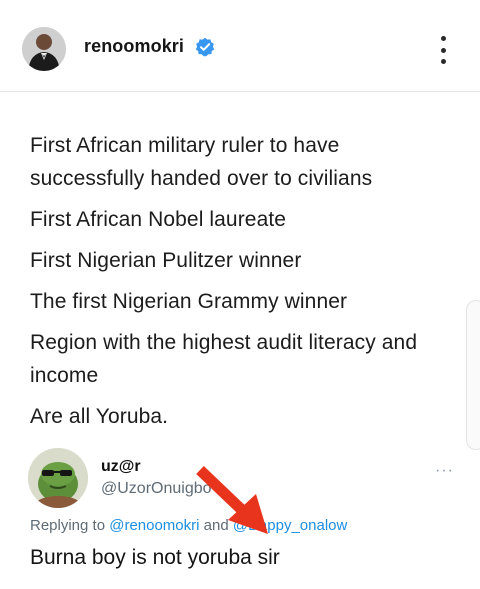 This screenshot has width=480, height=589. I want to click on and-label: and, so click(216, 525).